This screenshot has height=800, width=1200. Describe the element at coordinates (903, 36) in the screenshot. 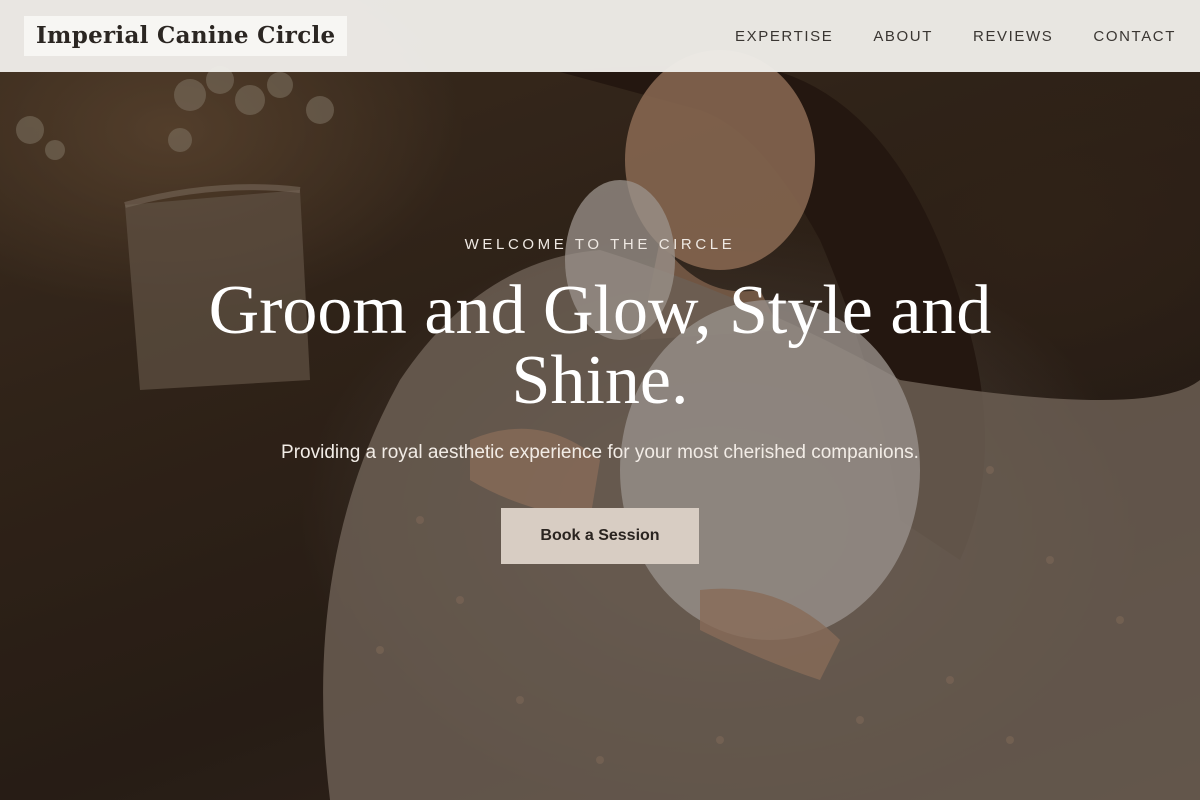

I see `nav-link-about: ABOUT` at that location.